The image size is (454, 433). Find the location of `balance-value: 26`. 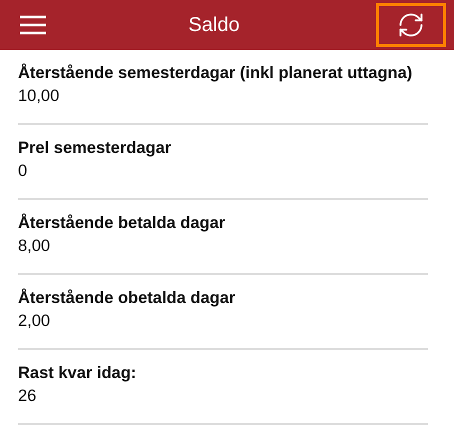

balance-value: 26 is located at coordinates (28, 396).